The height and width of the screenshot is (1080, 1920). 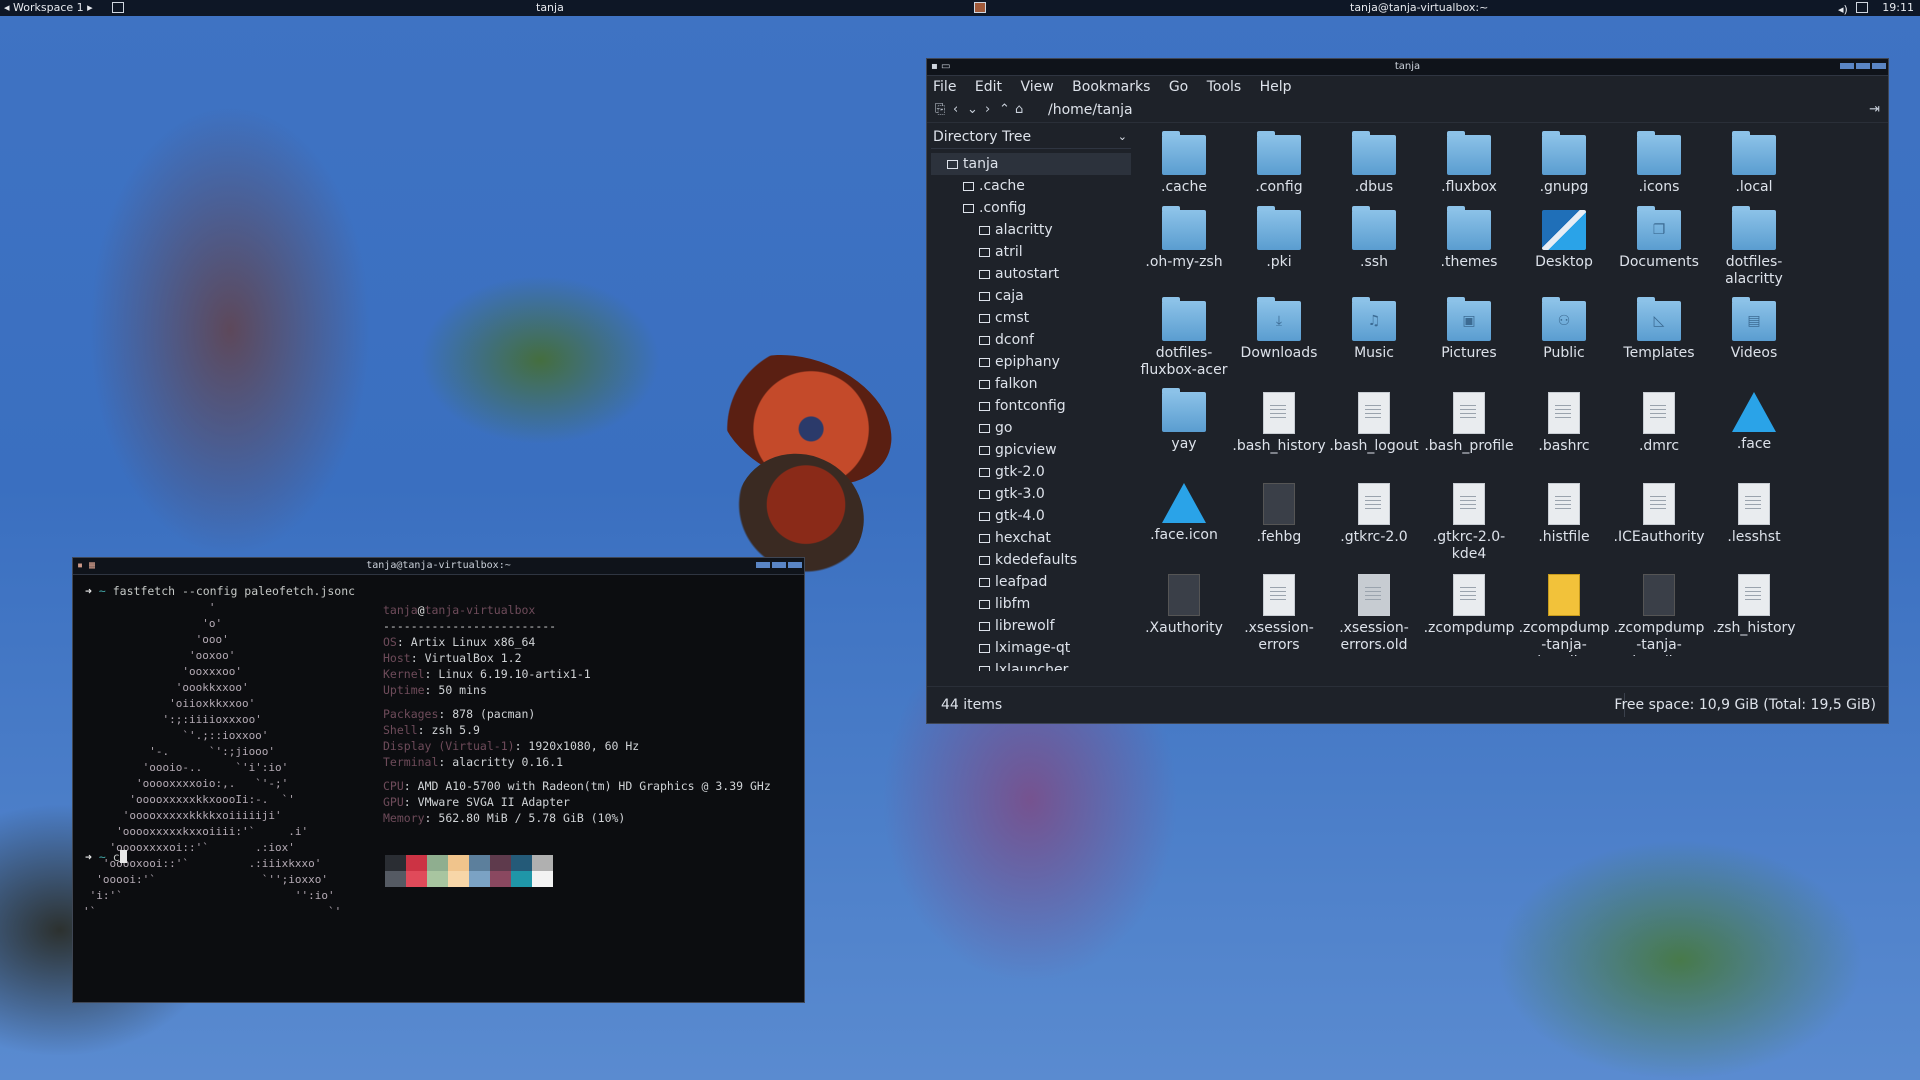 What do you see at coordinates (1031, 406) in the screenshot?
I see `tree-item: fontconfig` at bounding box center [1031, 406].